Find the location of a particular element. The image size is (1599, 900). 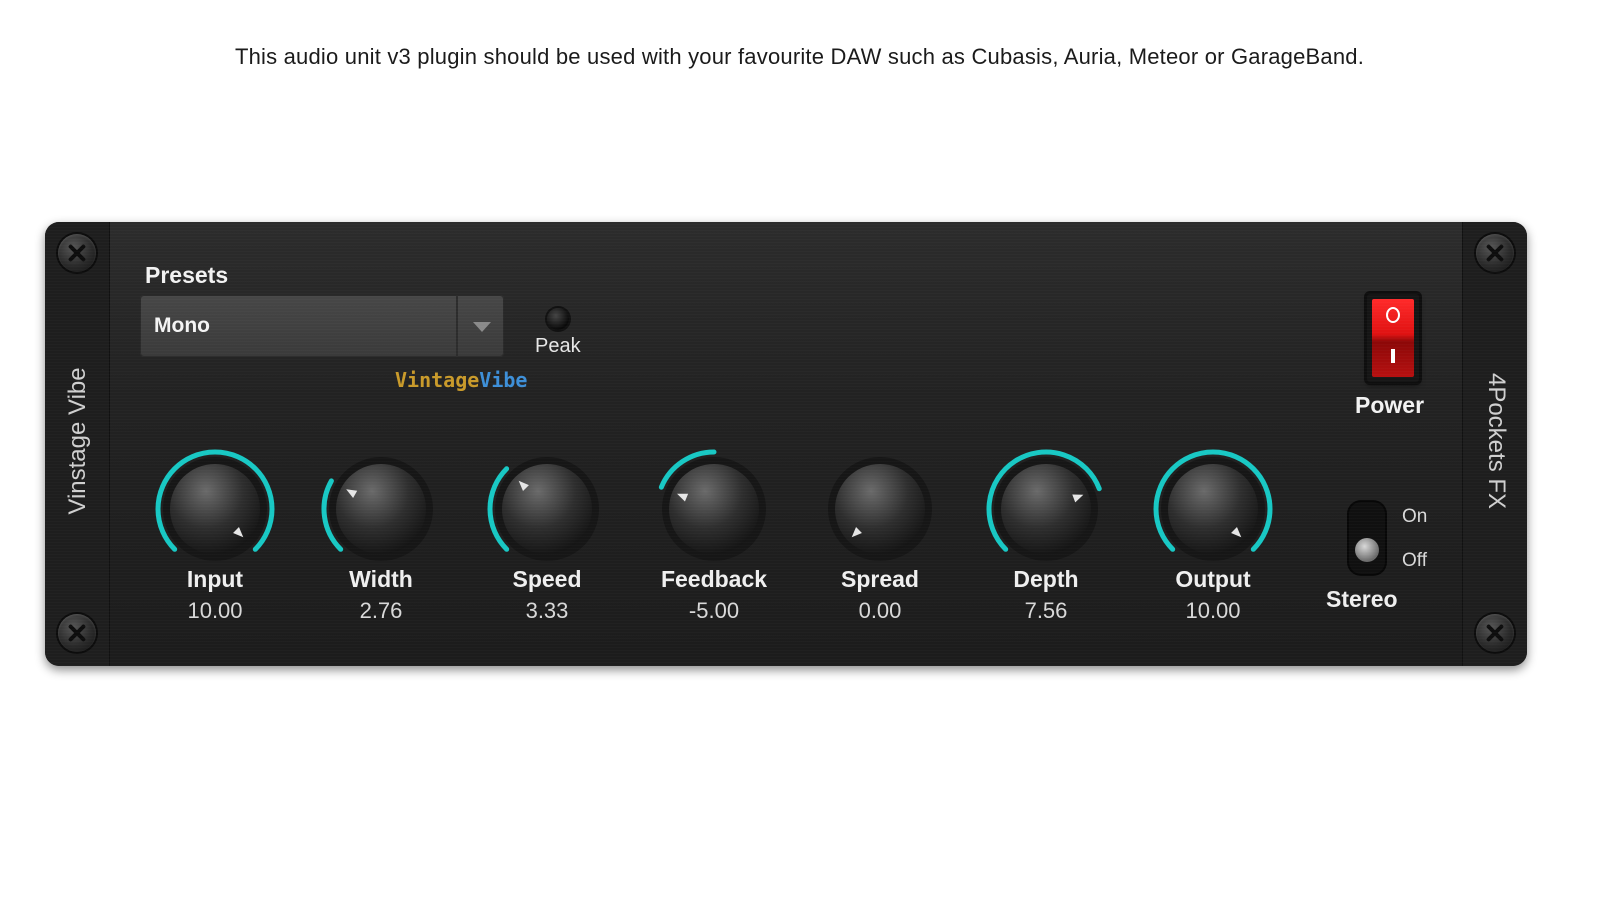

knob-label: Depth is located at coordinates (1046, 579).